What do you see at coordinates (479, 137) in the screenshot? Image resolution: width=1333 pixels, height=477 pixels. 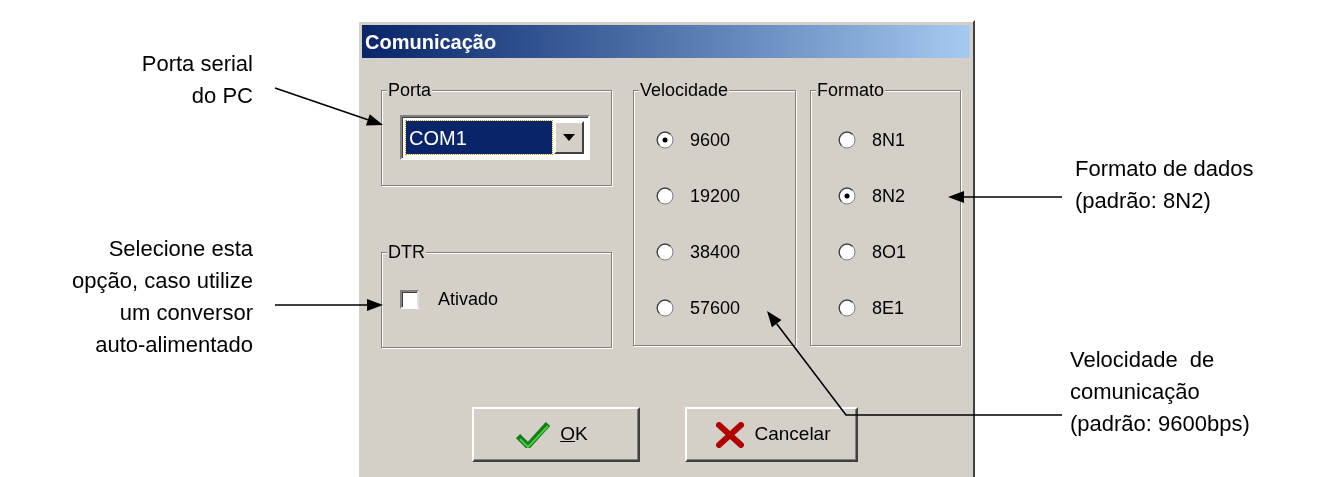 I see `dropdown-value: COM1` at bounding box center [479, 137].